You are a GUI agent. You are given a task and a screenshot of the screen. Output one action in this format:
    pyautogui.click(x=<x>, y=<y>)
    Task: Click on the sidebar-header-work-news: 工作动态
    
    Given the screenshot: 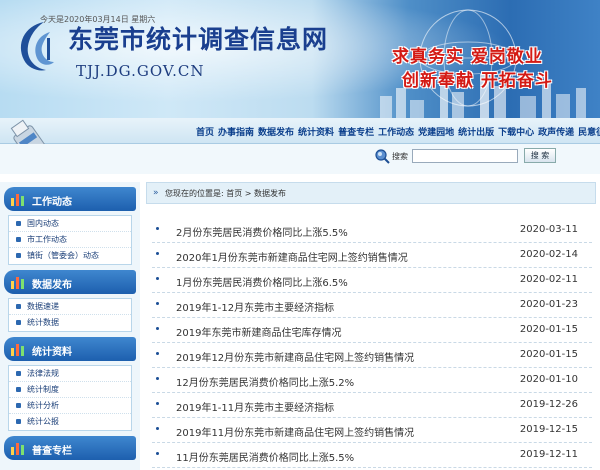 What is the action you would take?
    pyautogui.click(x=70, y=199)
    